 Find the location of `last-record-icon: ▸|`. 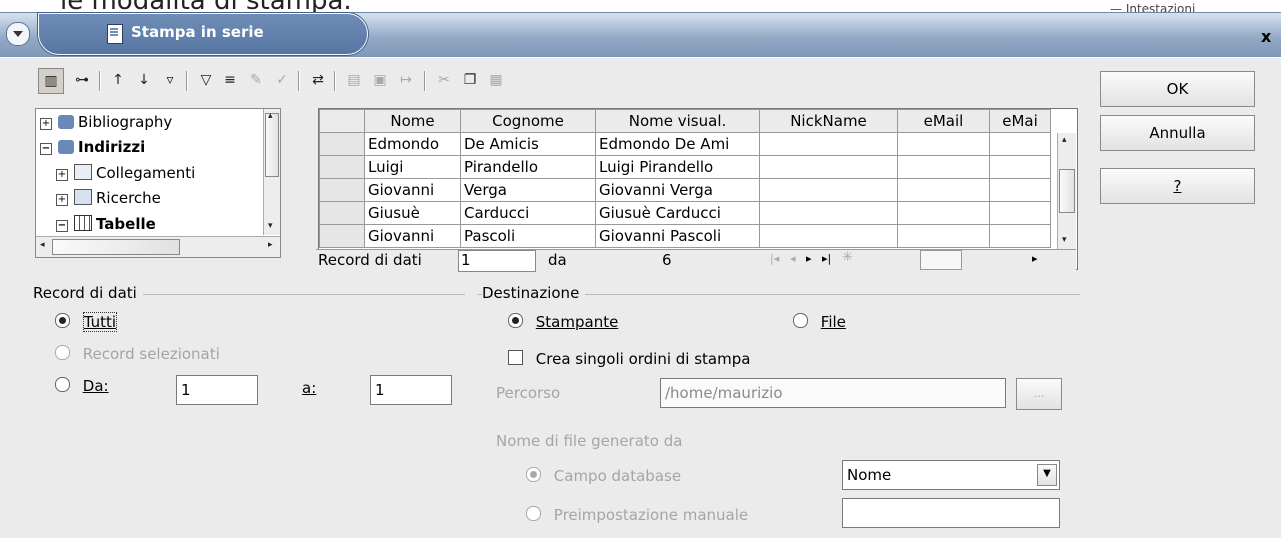

last-record-icon: ▸| is located at coordinates (826, 258).